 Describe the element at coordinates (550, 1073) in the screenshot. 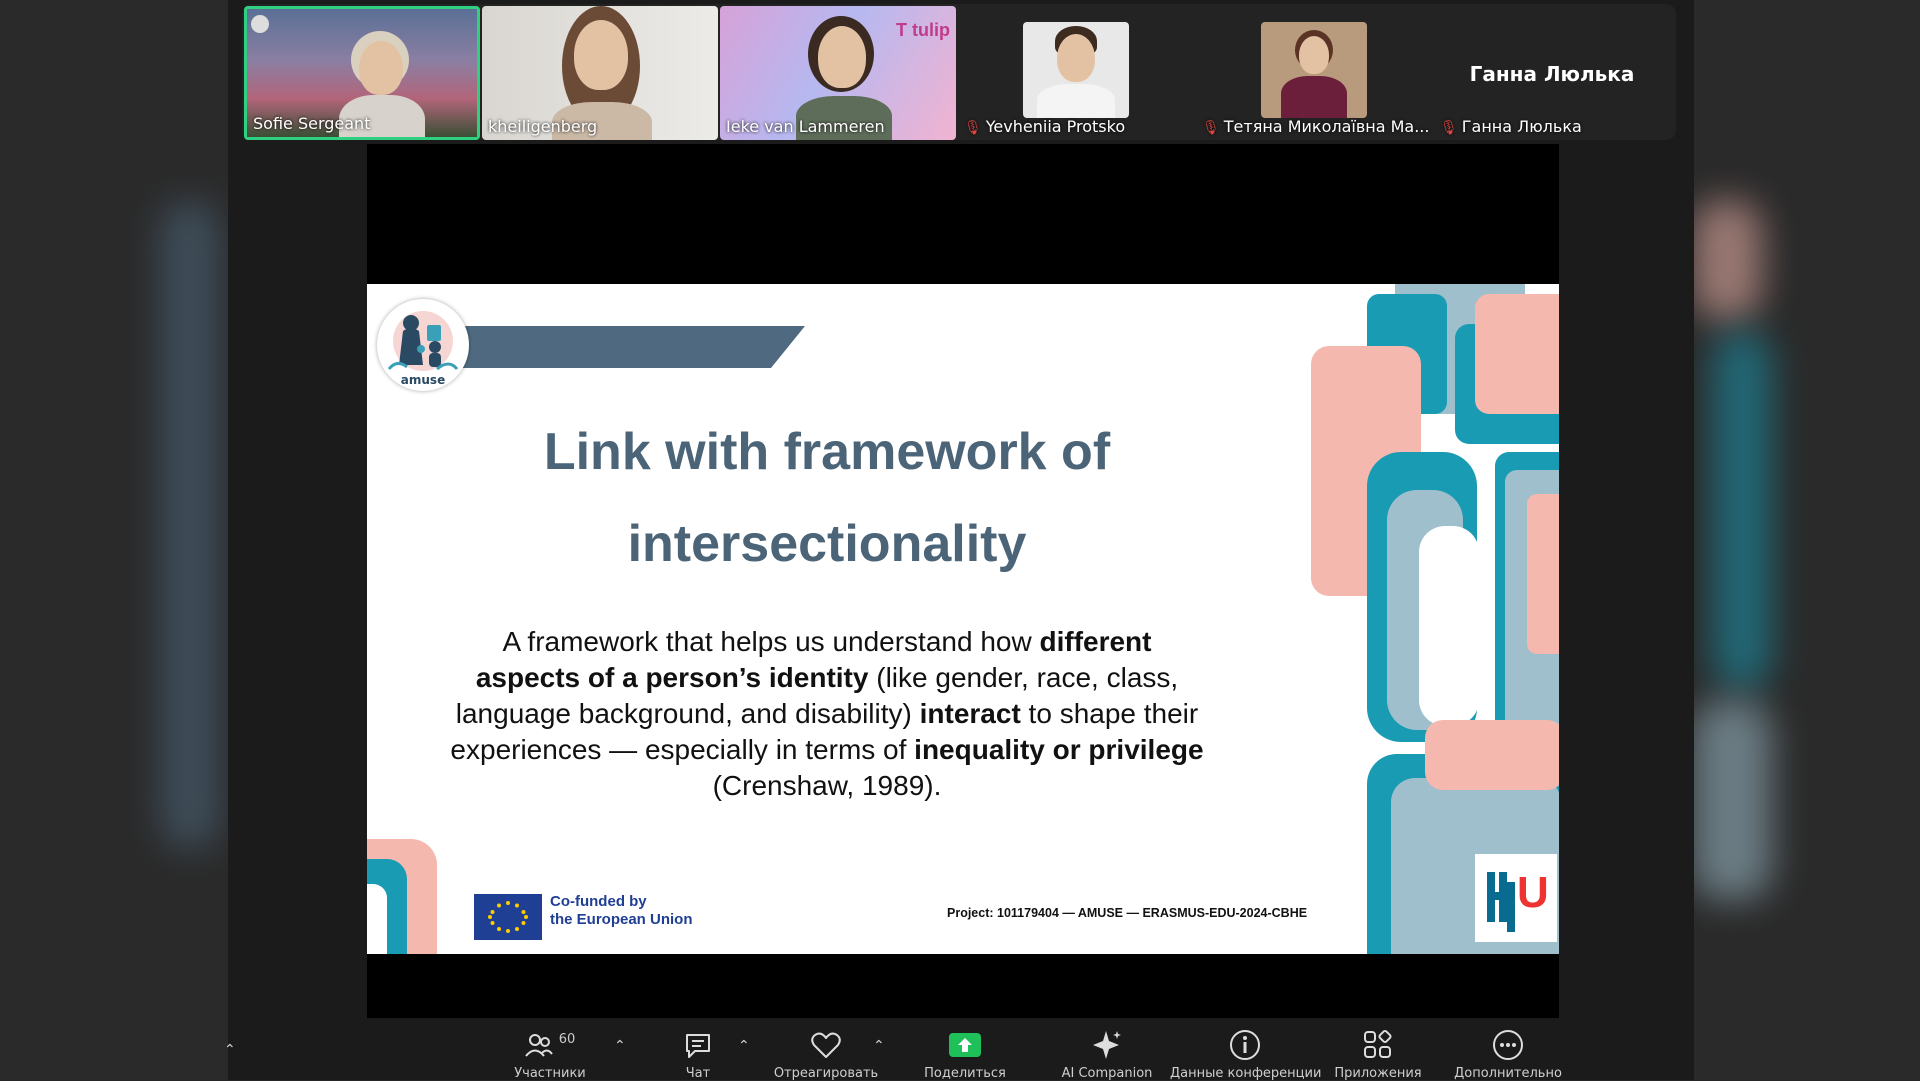

I see `participants-label: Участники` at that location.